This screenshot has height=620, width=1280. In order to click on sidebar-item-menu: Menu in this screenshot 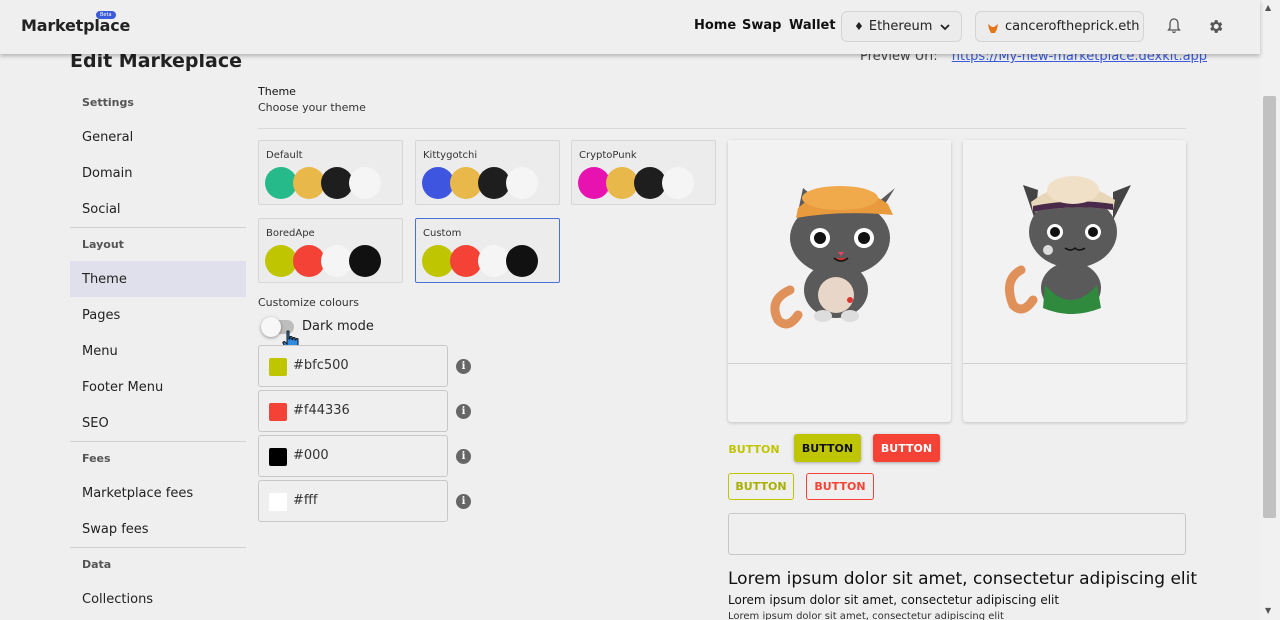, I will do `click(158, 351)`.